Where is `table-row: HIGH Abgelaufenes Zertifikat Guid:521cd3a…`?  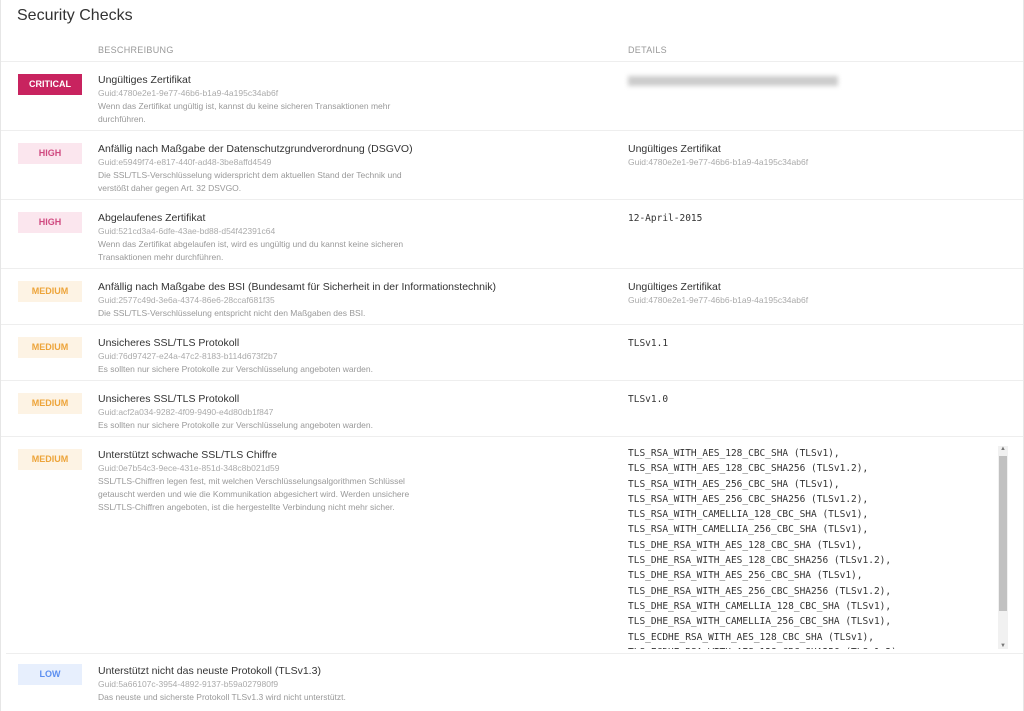 table-row: HIGH Abgelaufenes Zertifikat Guid:521cd3a… is located at coordinates (512, 234).